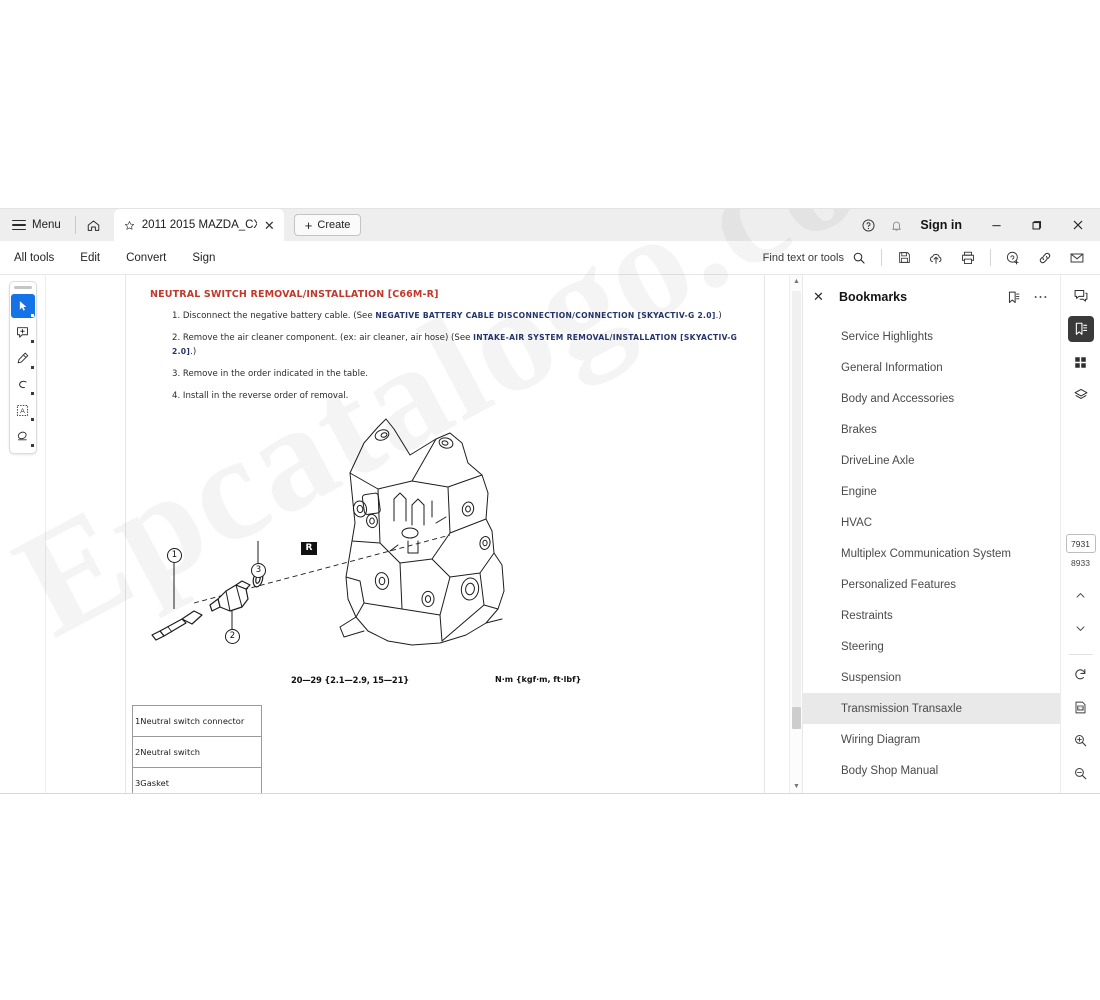 The image size is (1100, 1000). Describe the element at coordinates (197, 780) in the screenshot. I see `table-row: 3 Gasket` at that location.